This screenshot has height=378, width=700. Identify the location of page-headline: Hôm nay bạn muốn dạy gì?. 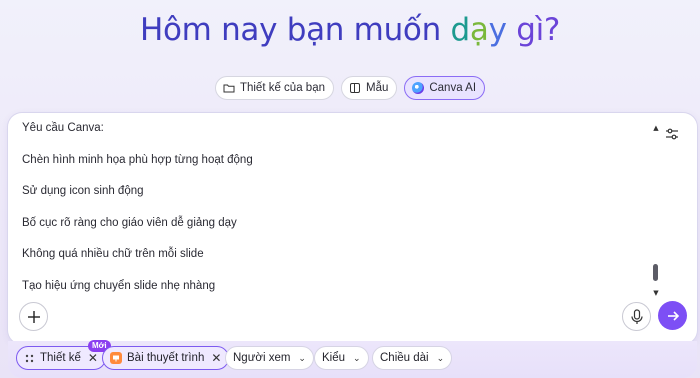
(350, 30).